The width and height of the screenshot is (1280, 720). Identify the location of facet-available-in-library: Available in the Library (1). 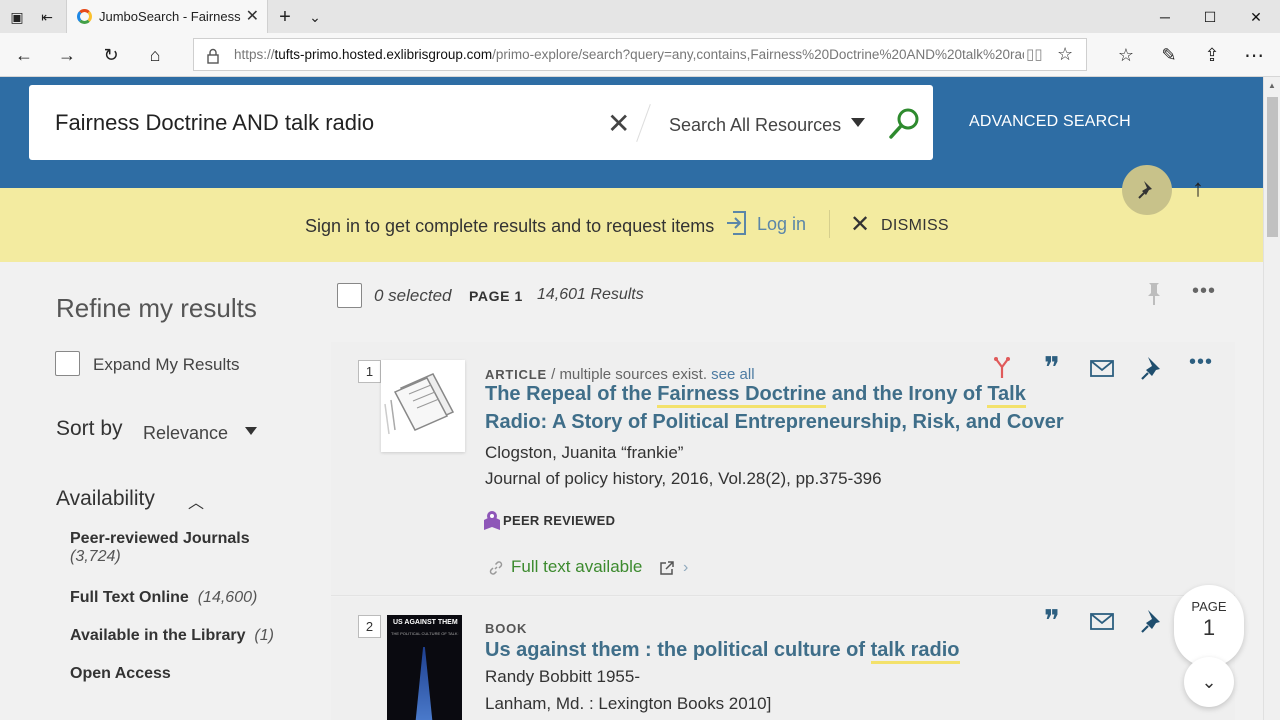
(172, 636).